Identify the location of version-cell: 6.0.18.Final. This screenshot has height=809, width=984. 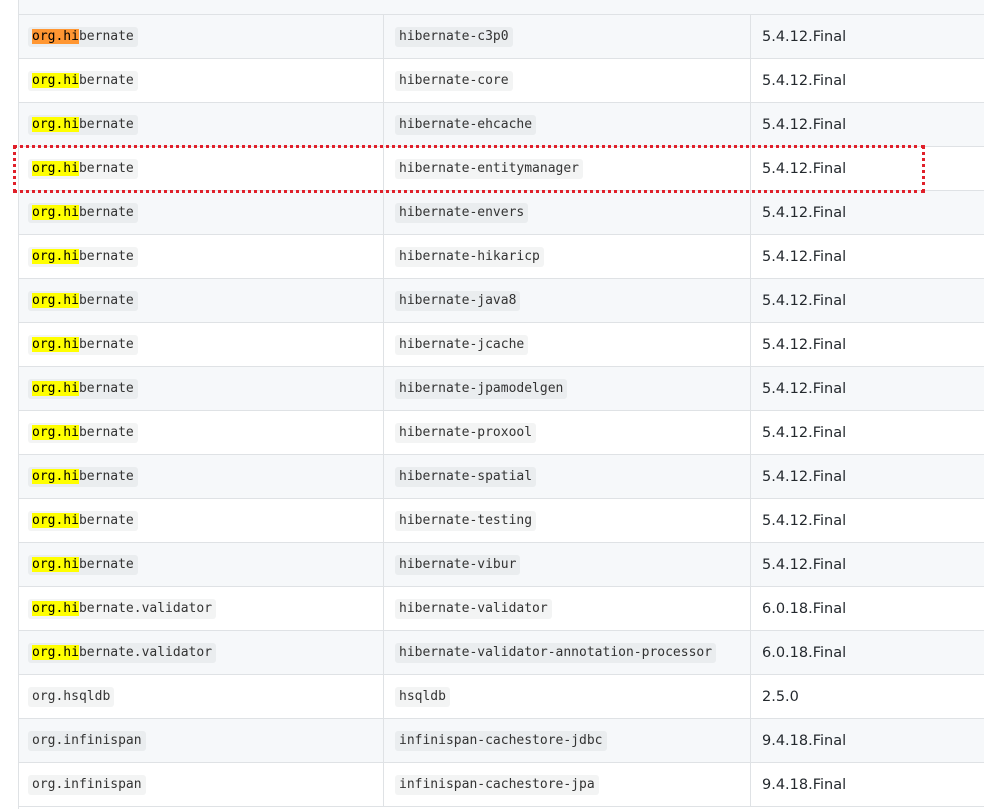
(867, 652).